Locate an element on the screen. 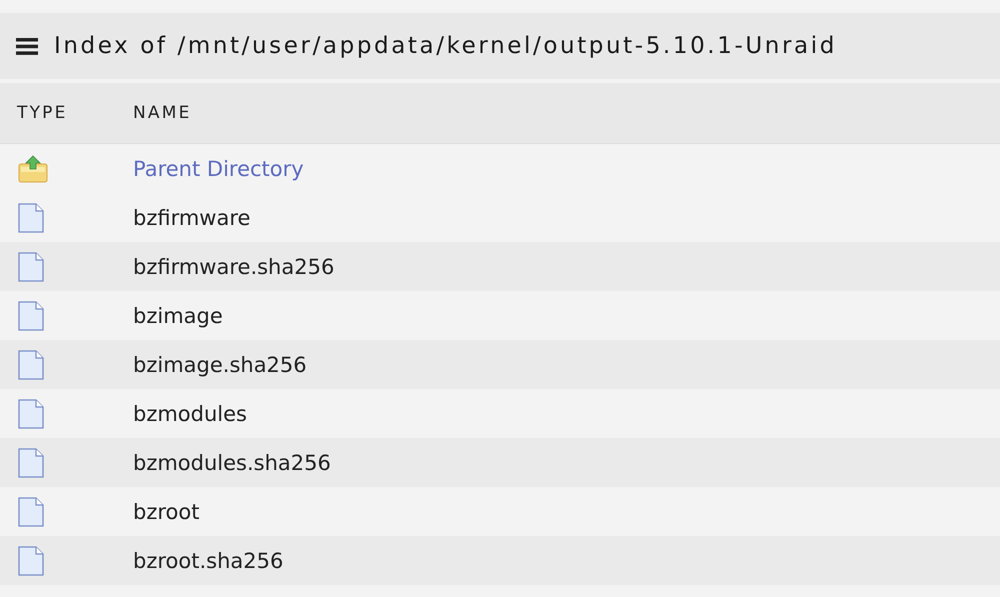 This screenshot has height=597, width=1000. file-name: bzfirmware is located at coordinates (191, 218).